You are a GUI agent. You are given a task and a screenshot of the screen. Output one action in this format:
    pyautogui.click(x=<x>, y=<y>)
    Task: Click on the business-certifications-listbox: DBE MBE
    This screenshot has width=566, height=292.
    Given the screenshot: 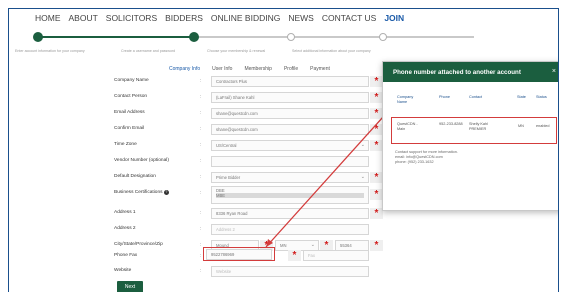 What is the action you would take?
    pyautogui.click(x=290, y=195)
    